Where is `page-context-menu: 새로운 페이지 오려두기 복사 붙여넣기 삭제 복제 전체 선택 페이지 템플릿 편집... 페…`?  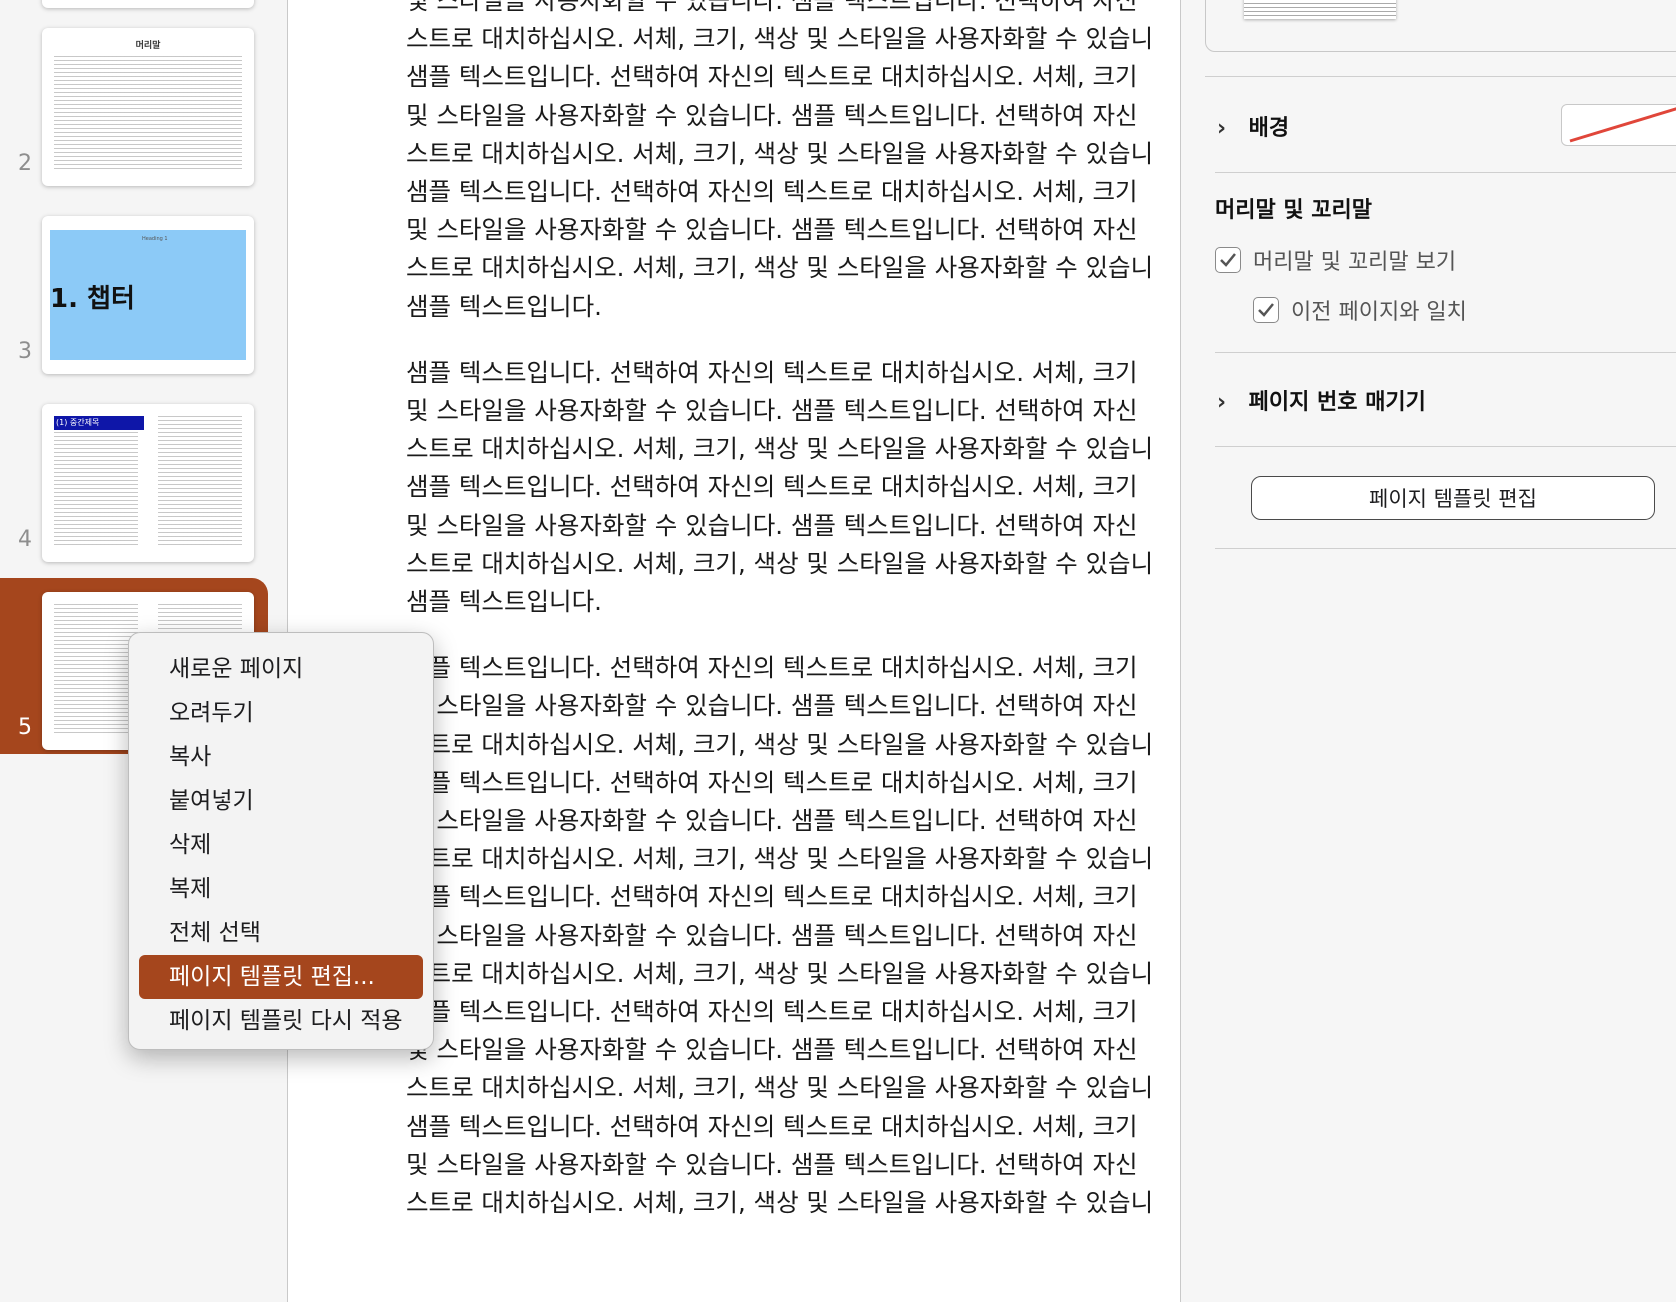
page-context-menu: 새로운 페이지 오려두기 복사 붙여넣기 삭제 복제 전체 선택 페이지 템플릿 편집... 페… is located at coordinates (281, 841).